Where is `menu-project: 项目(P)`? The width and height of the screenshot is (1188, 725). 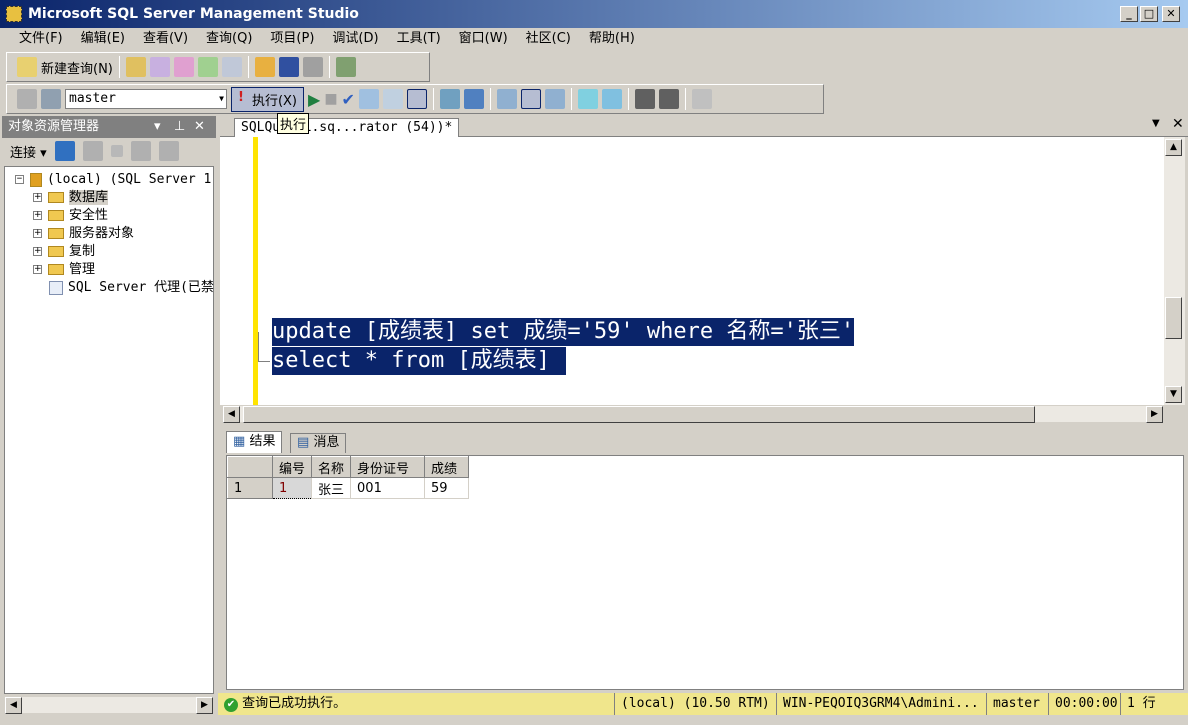
menu-project: 项目(P) is located at coordinates (292, 39).